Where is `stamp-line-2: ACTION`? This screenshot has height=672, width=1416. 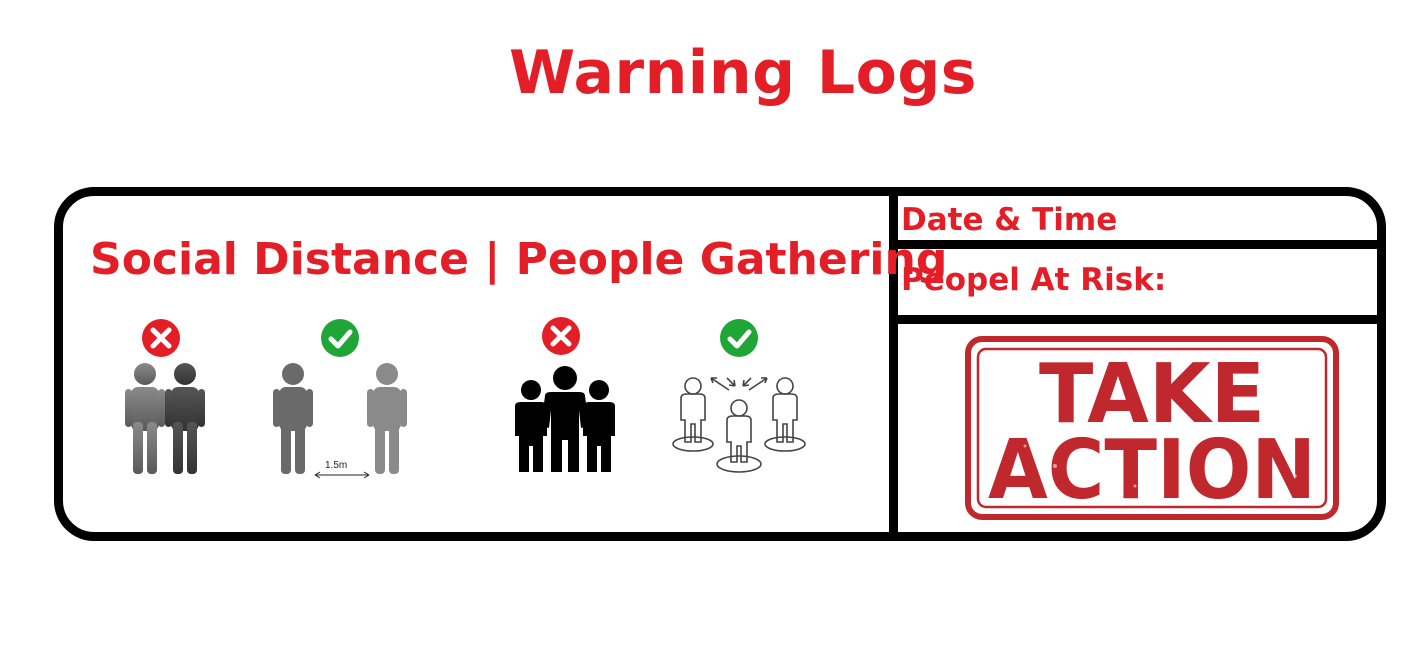 stamp-line-2: ACTION is located at coordinates (1152, 470).